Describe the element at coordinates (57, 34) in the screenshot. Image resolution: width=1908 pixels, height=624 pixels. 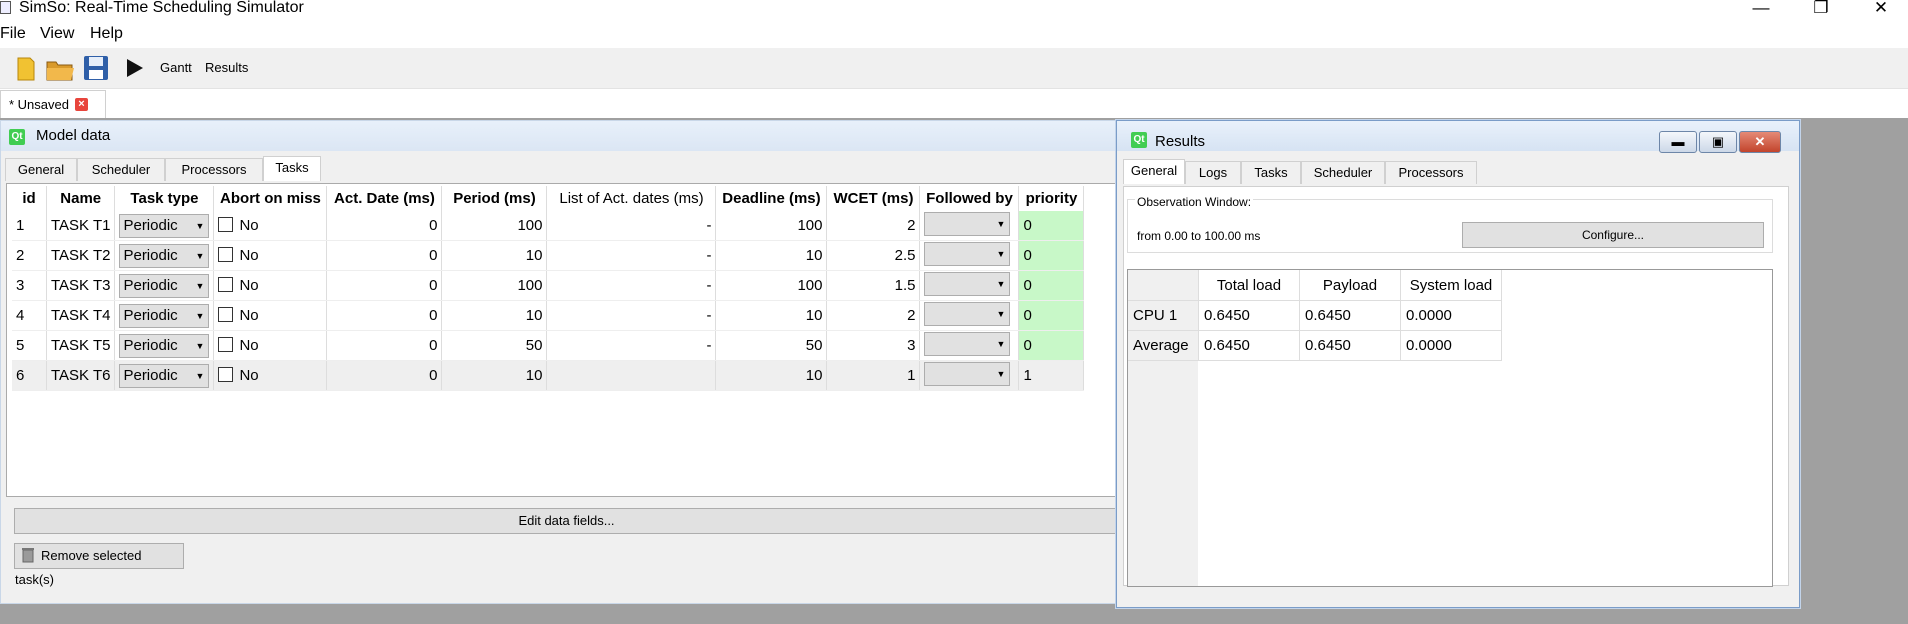
I see `menu-view: View` at that location.